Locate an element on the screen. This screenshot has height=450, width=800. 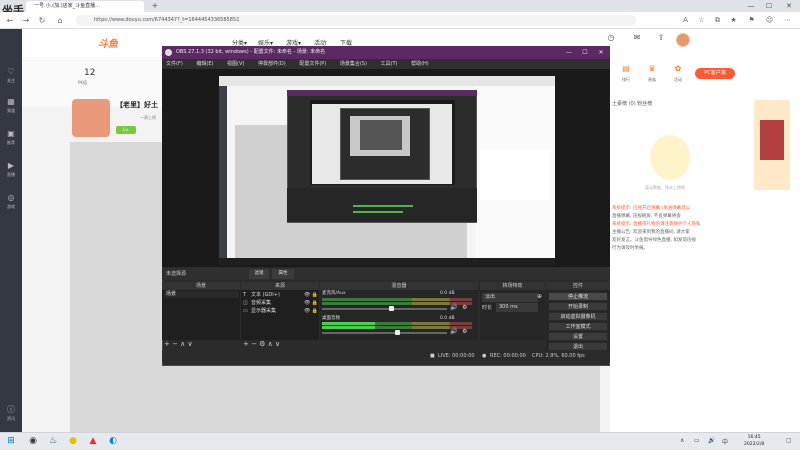
profile-icon: ☺ is located at coordinates (769, 20).